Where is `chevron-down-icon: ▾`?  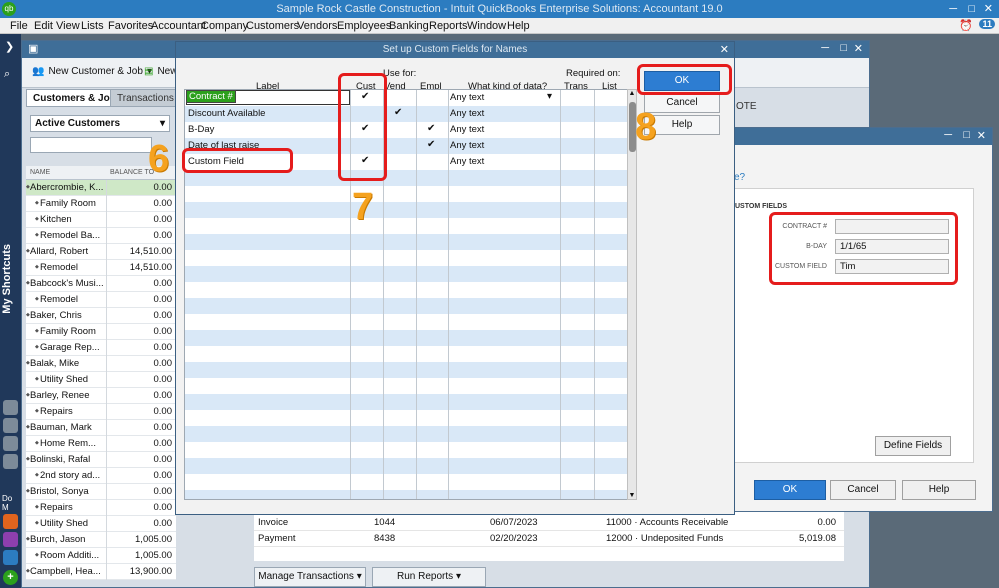 chevron-down-icon: ▾ is located at coordinates (549, 96).